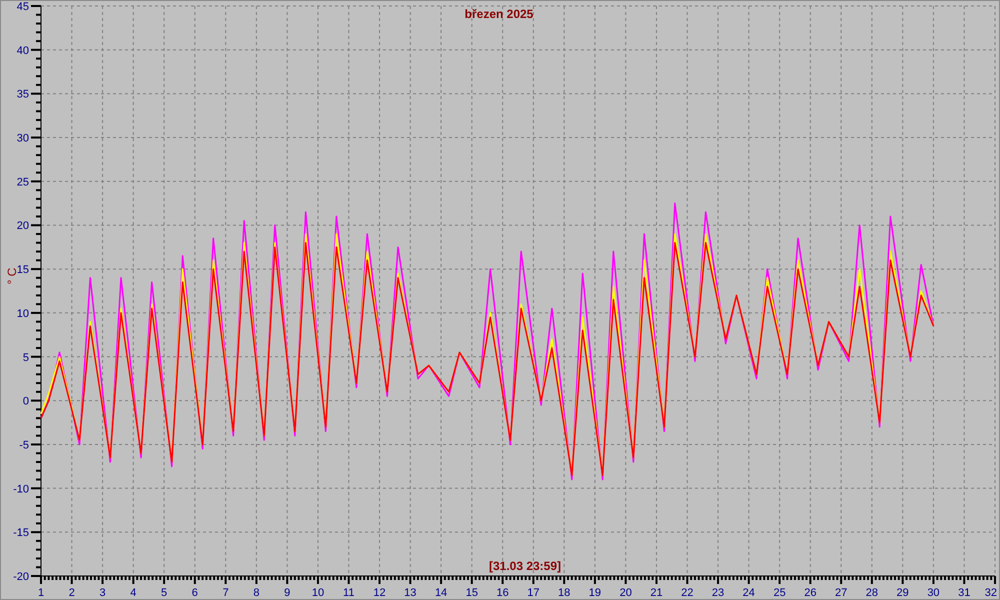 The height and width of the screenshot is (600, 1000). I want to click on x-tick-label: 27, so click(841, 593).